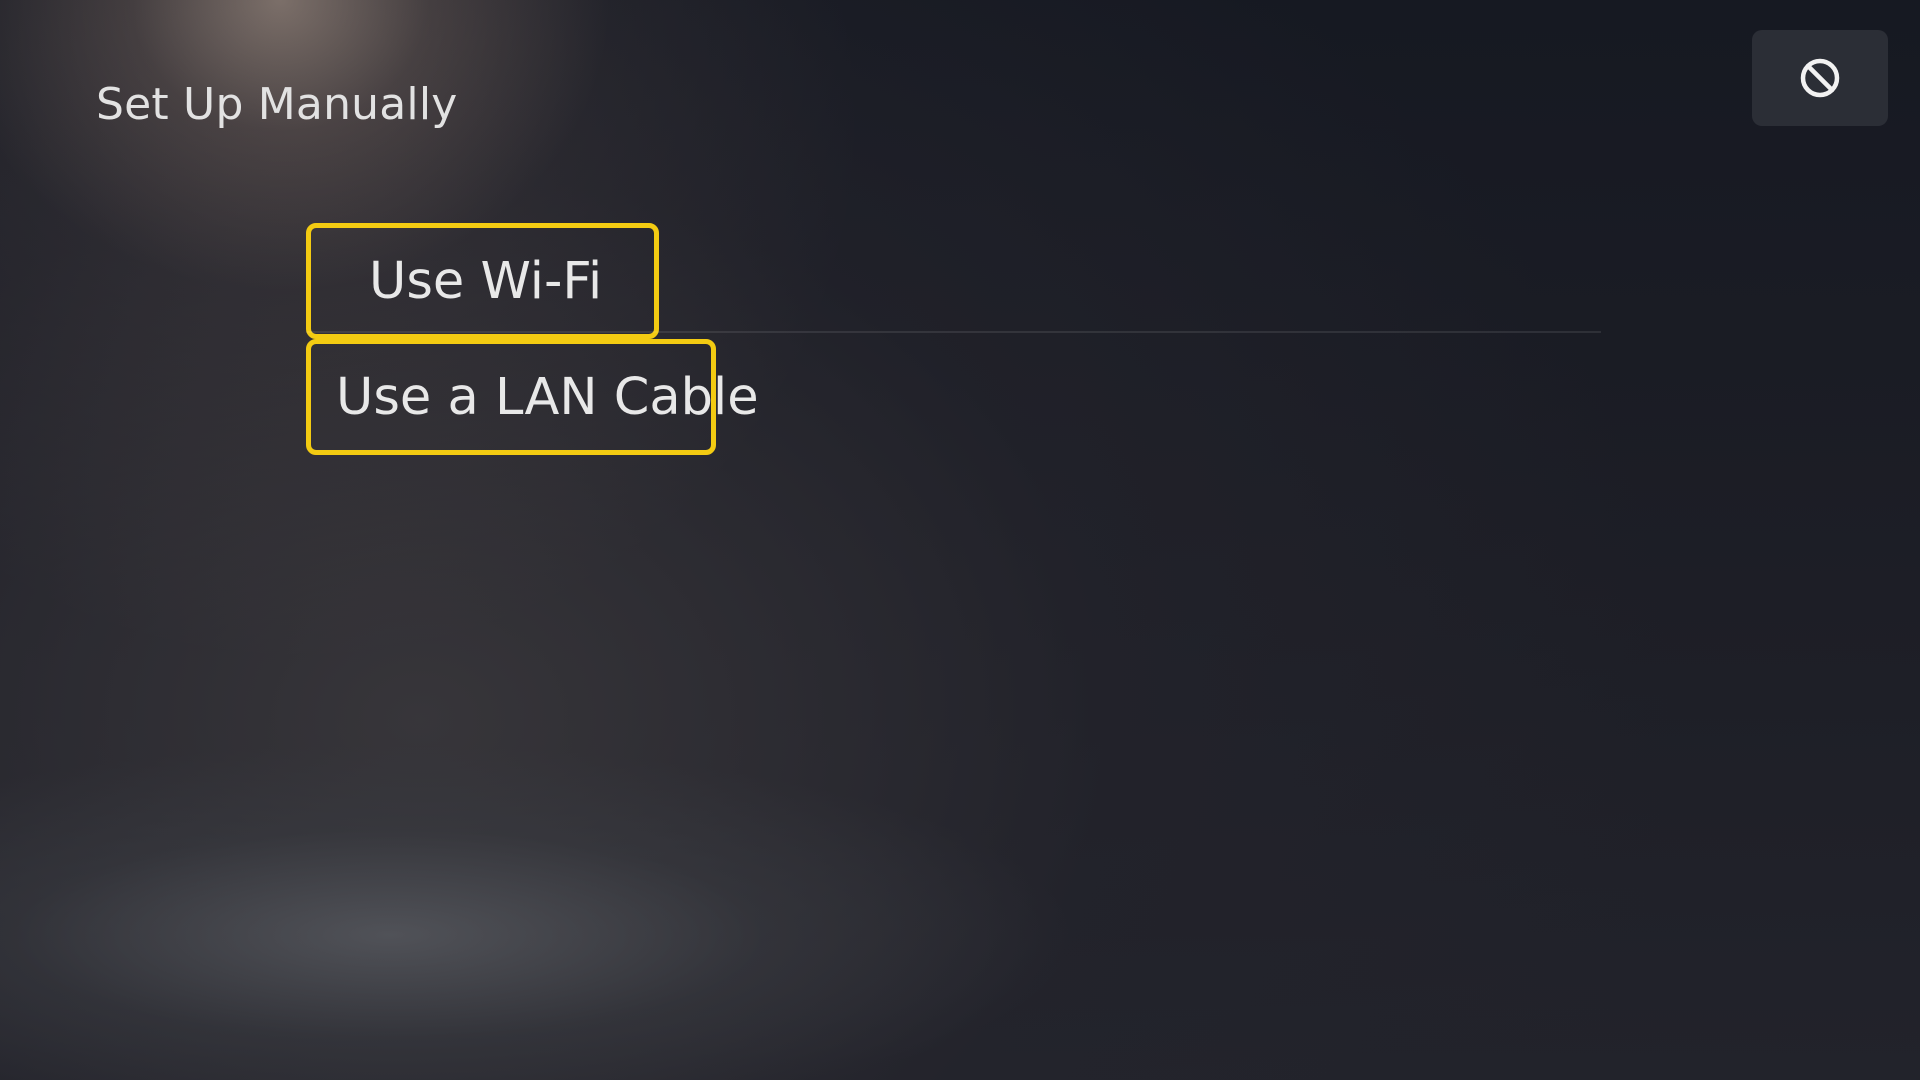  Describe the element at coordinates (547, 397) in the screenshot. I see `use-lan-cable-label: Use a LAN Cable` at that location.